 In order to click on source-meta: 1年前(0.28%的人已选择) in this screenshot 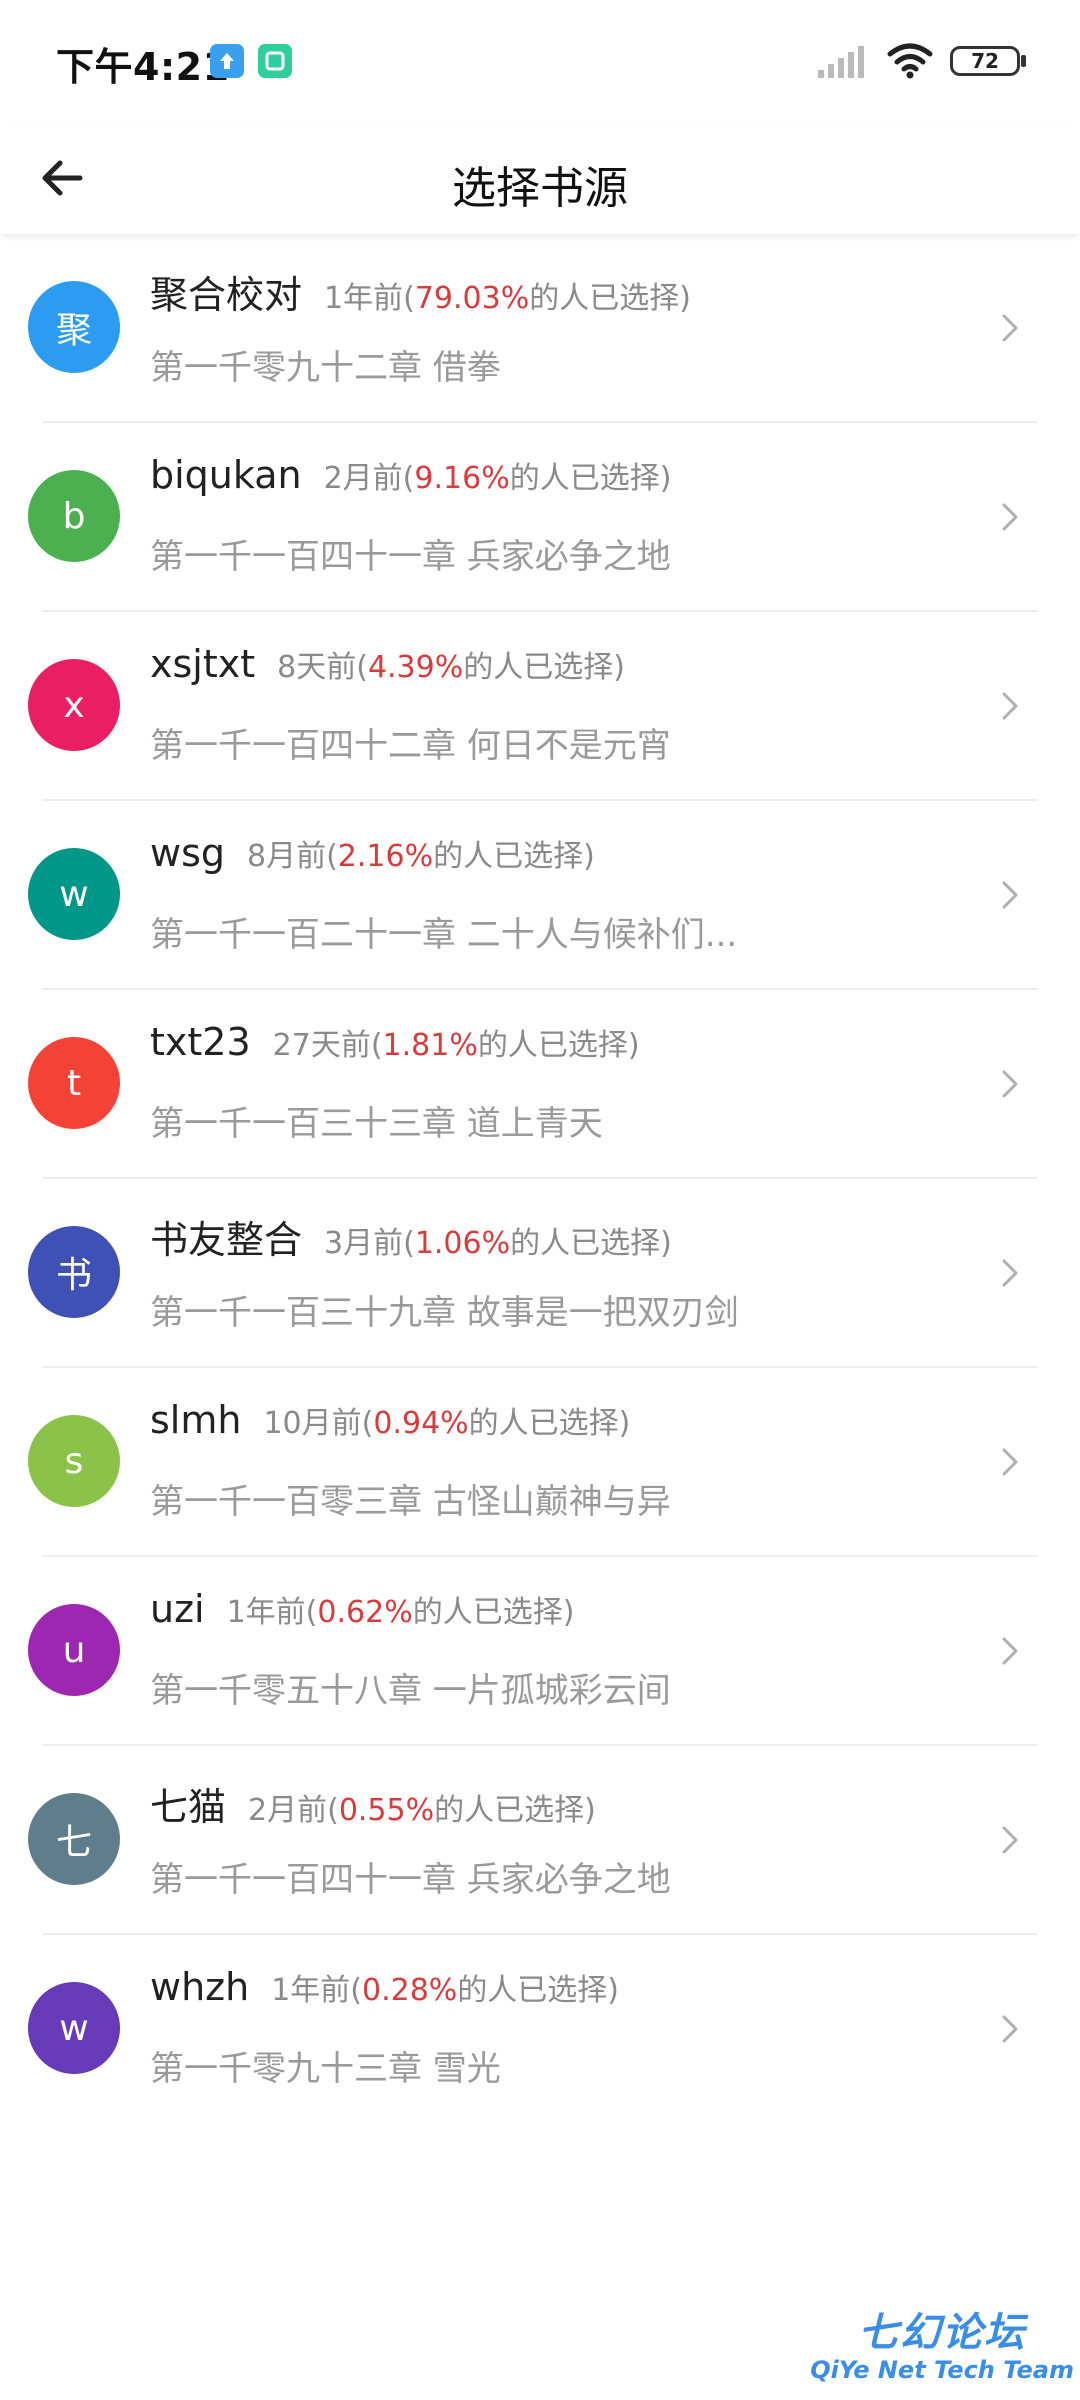, I will do `click(445, 1990)`.